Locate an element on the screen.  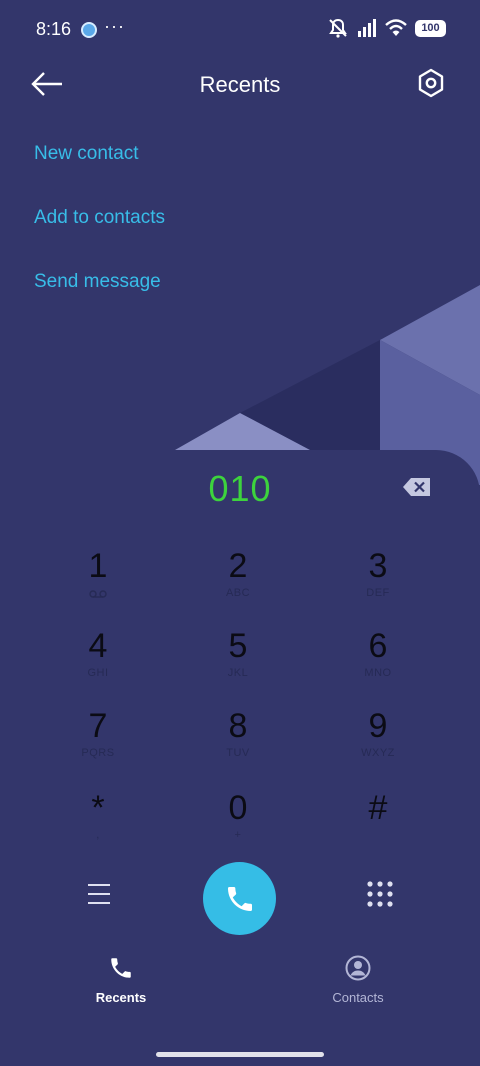
settings-icon is located at coordinates (431, 83).